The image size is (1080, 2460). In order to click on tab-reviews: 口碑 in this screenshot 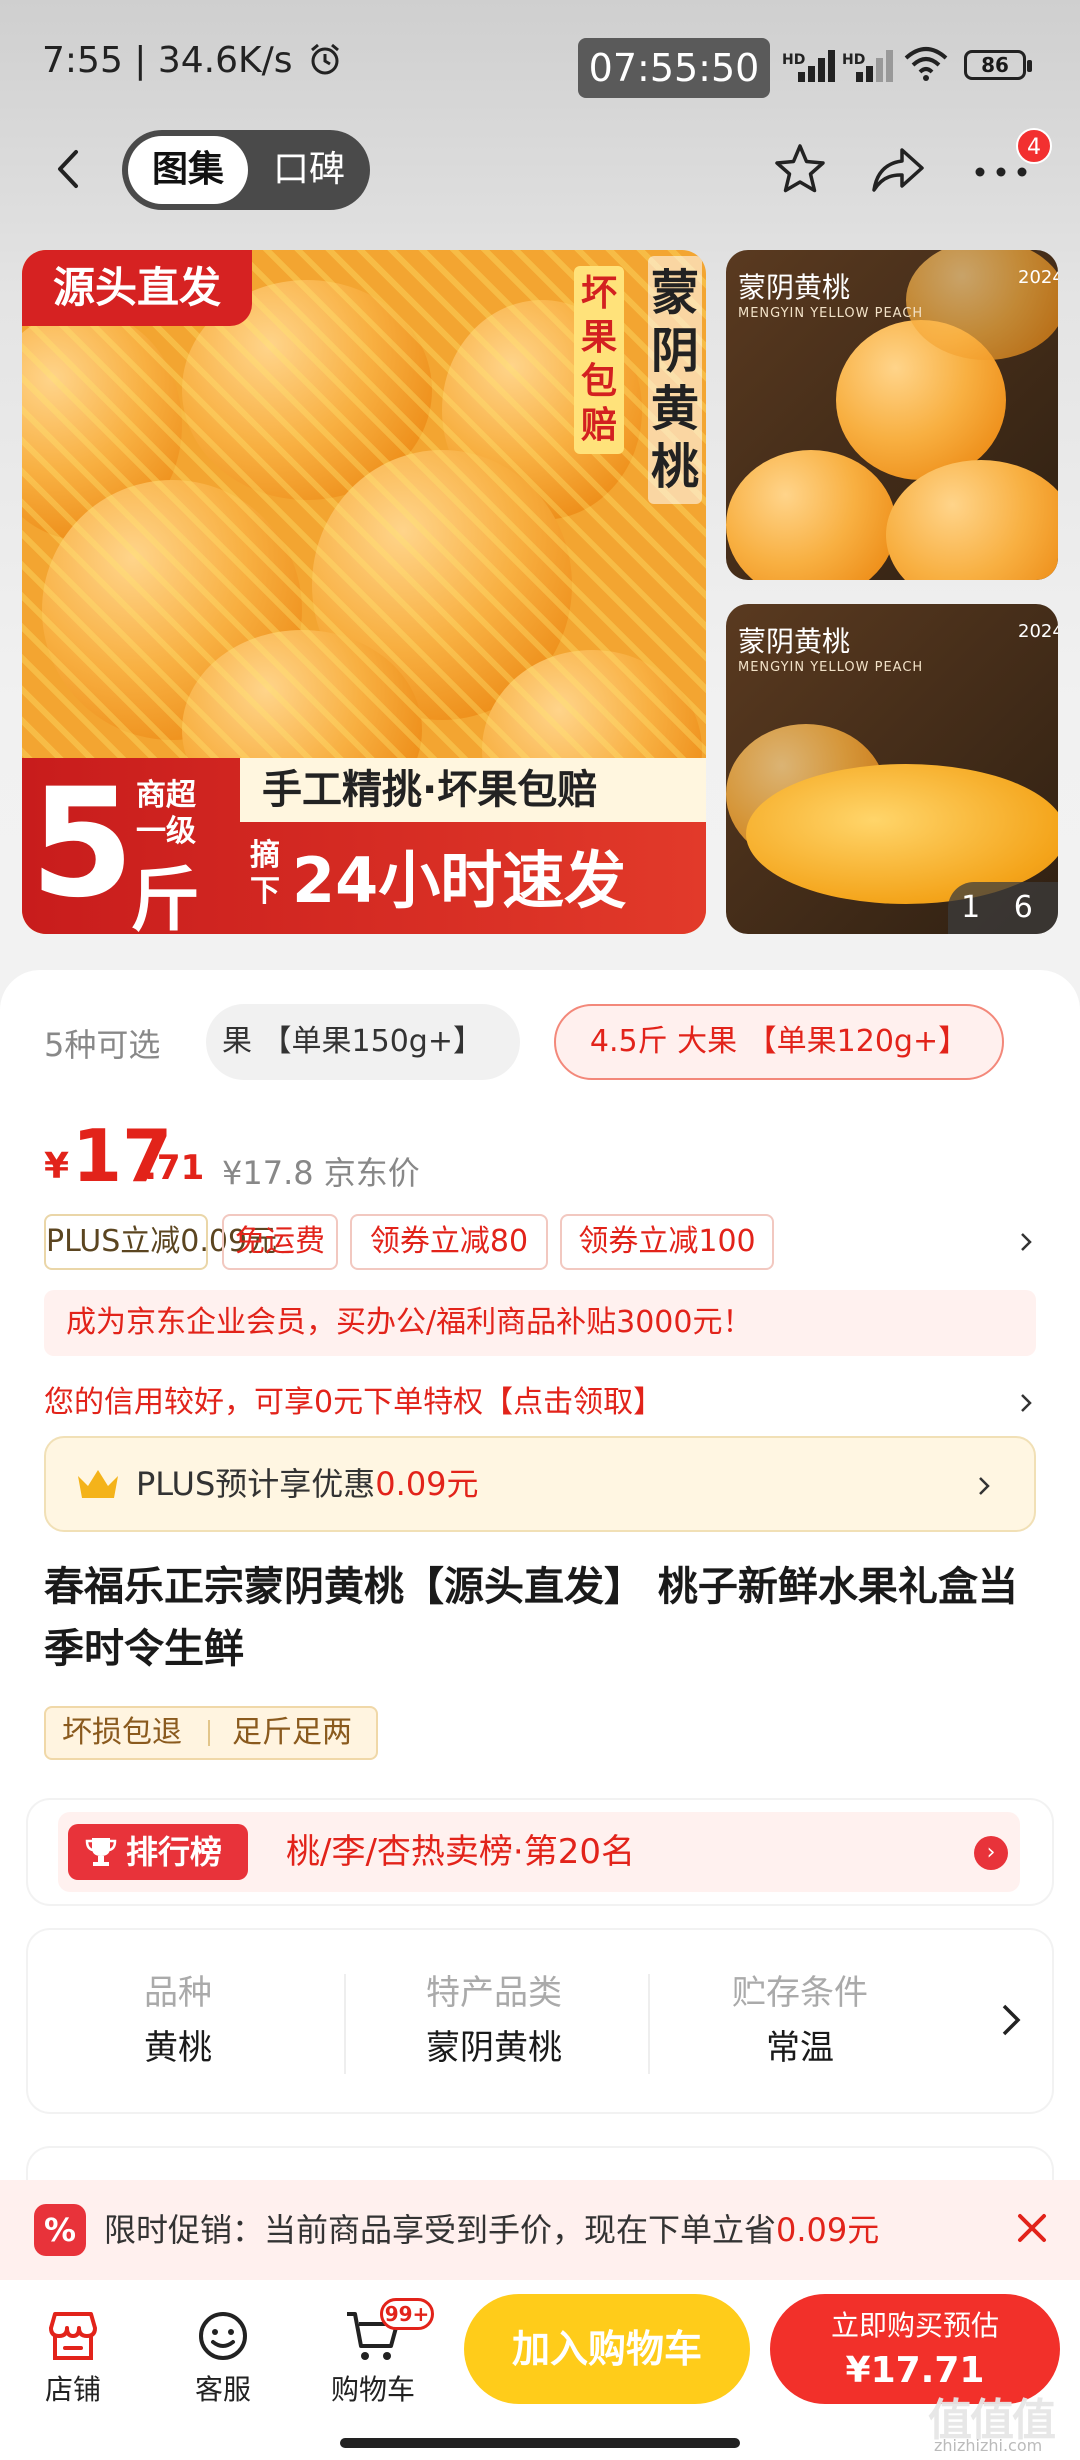, I will do `click(309, 170)`.